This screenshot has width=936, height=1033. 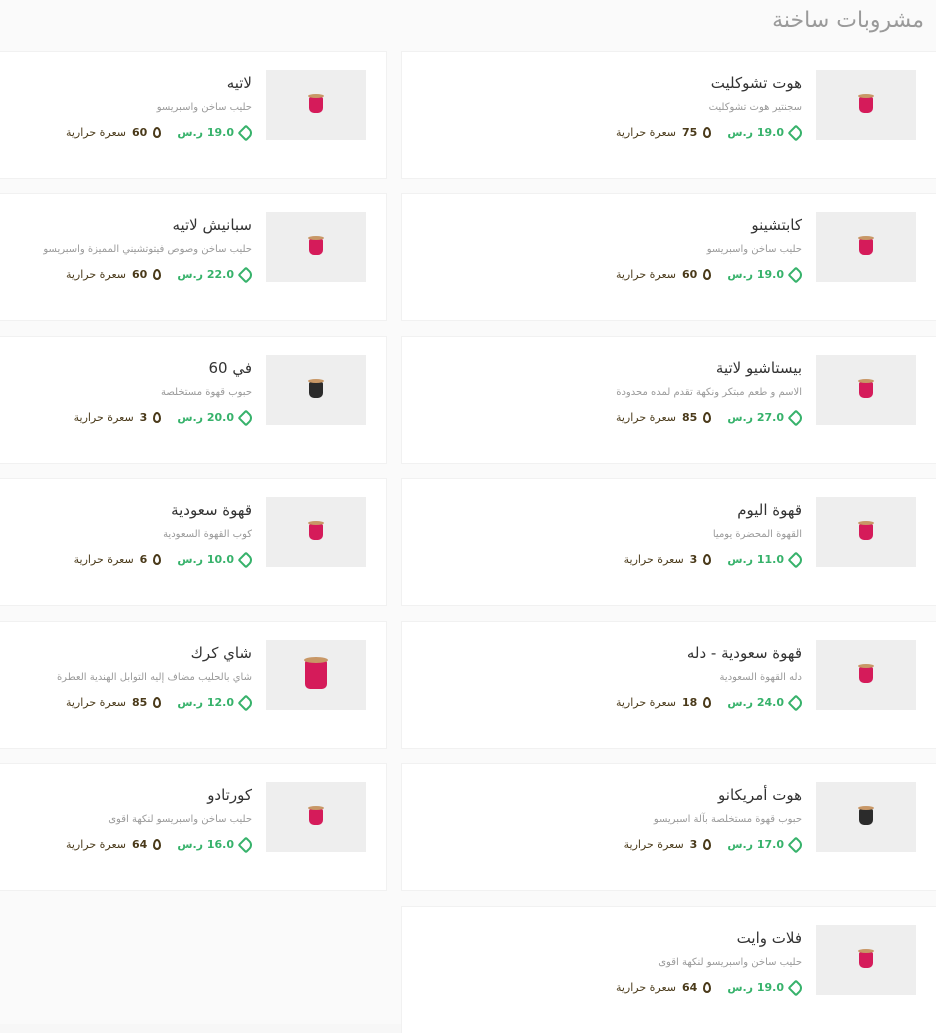 I want to click on item-meta: 19.0 ر.س 75 سعرة حرارية, so click(x=710, y=132).